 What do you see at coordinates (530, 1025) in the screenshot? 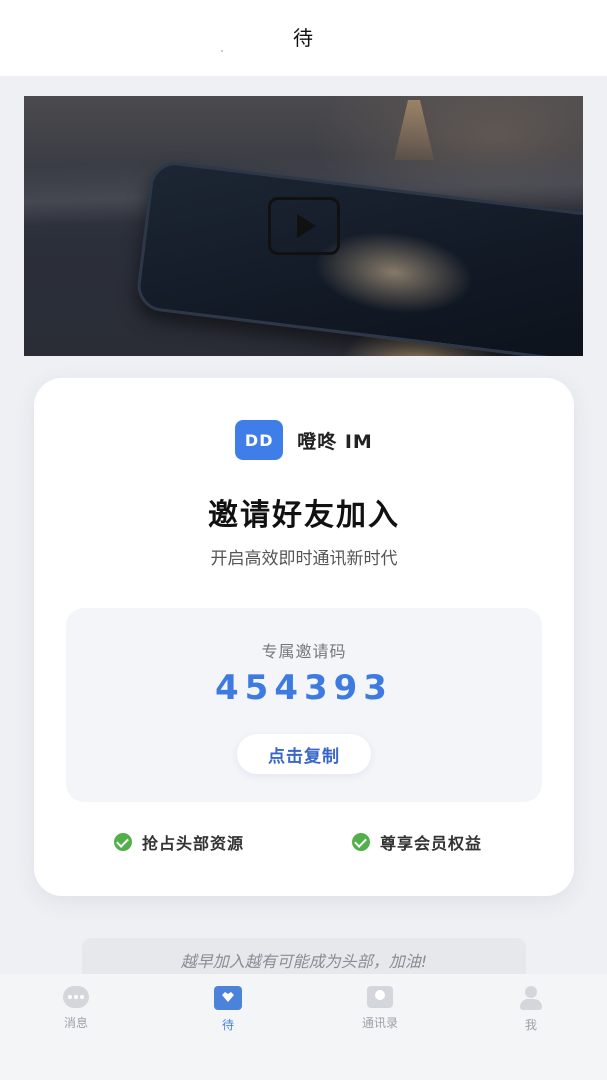
I see `nav-label: 我` at bounding box center [530, 1025].